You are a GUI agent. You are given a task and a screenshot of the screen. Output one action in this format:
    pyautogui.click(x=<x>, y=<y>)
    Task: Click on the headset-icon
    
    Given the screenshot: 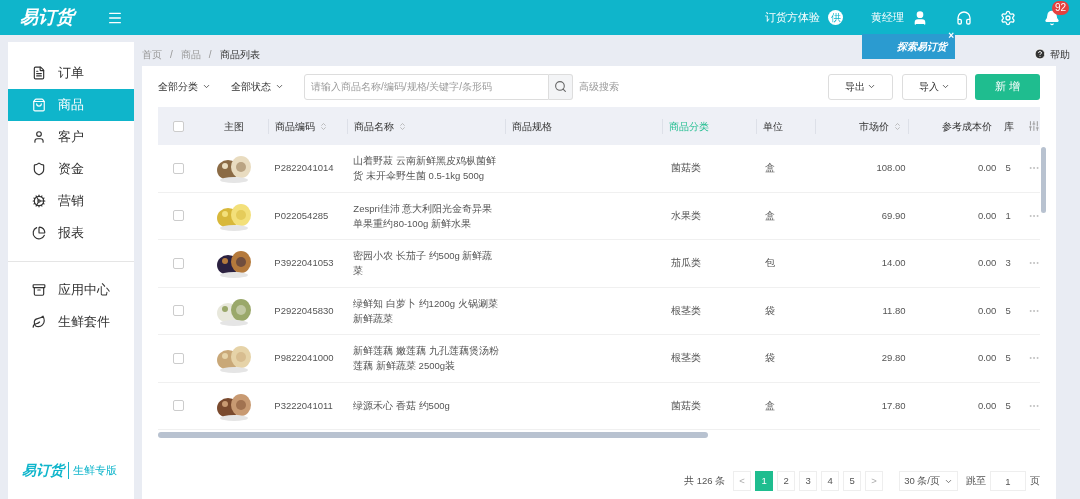 What is the action you would take?
    pyautogui.click(x=964, y=17)
    